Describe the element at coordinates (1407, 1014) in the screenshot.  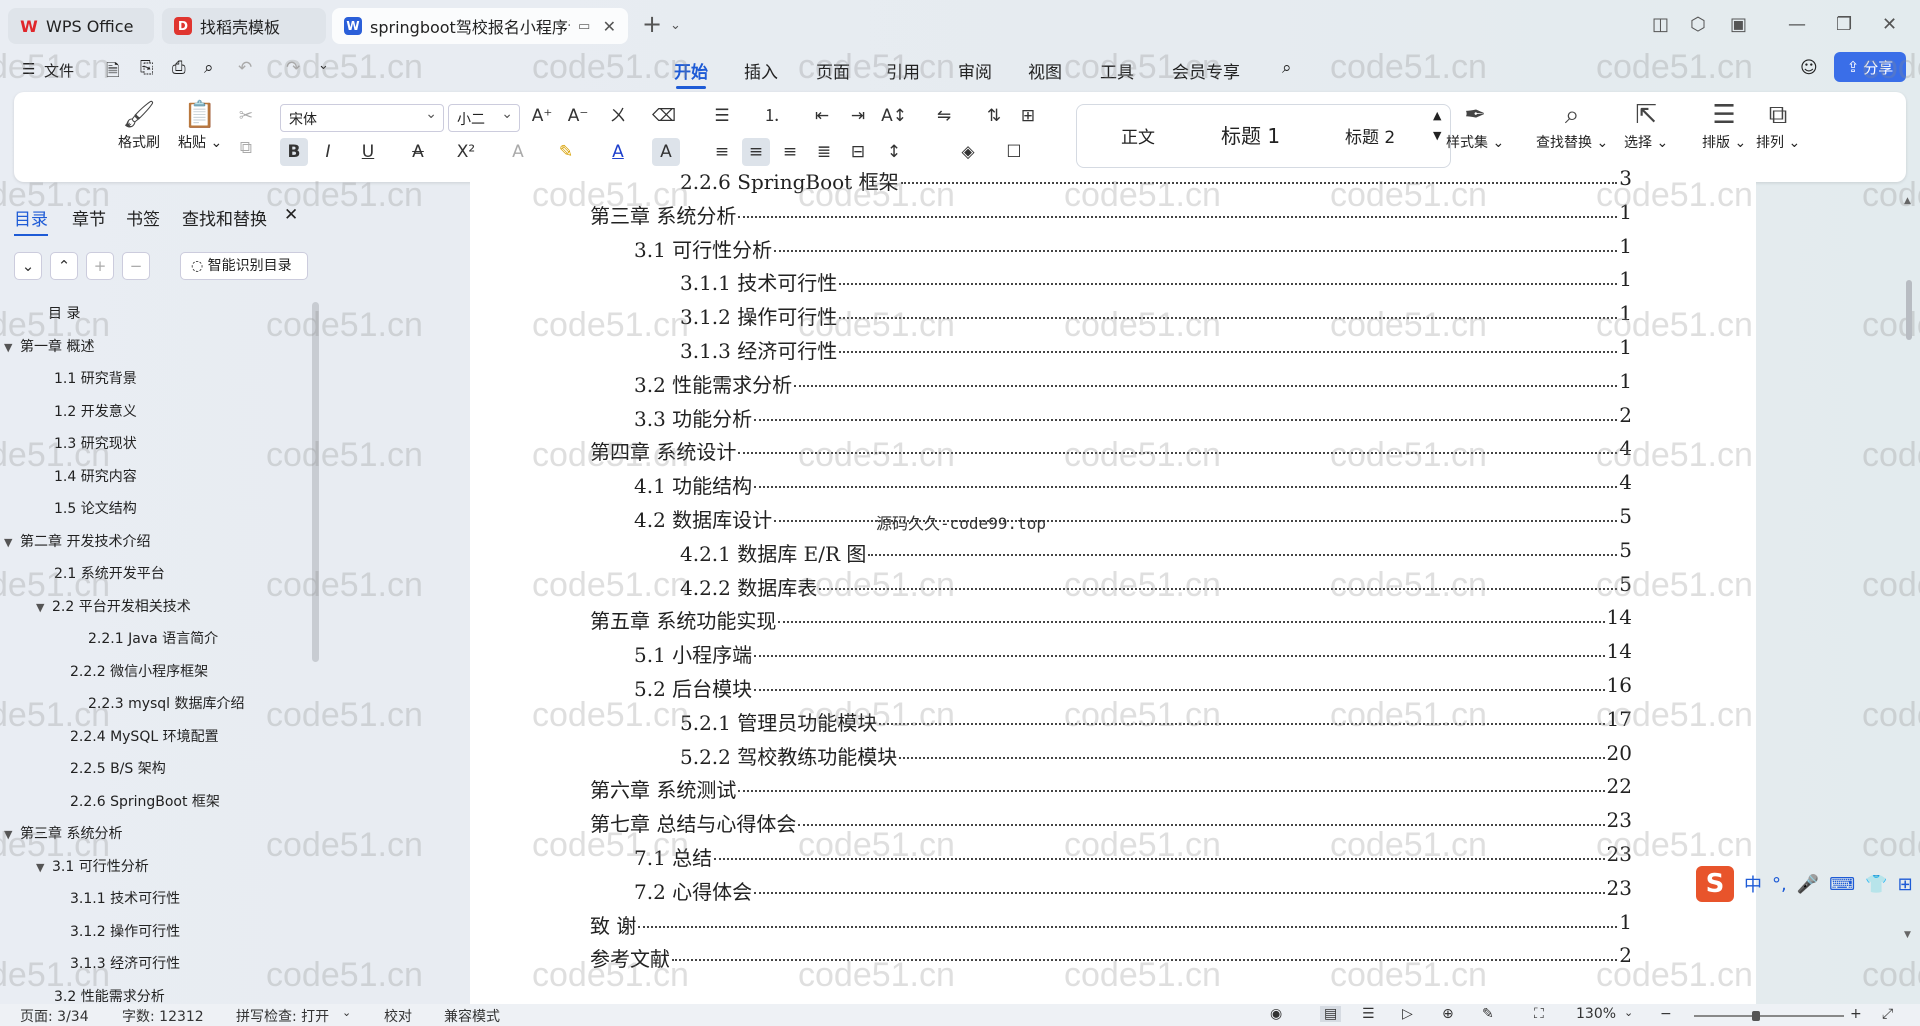
I see `play-icon: ▷` at that location.